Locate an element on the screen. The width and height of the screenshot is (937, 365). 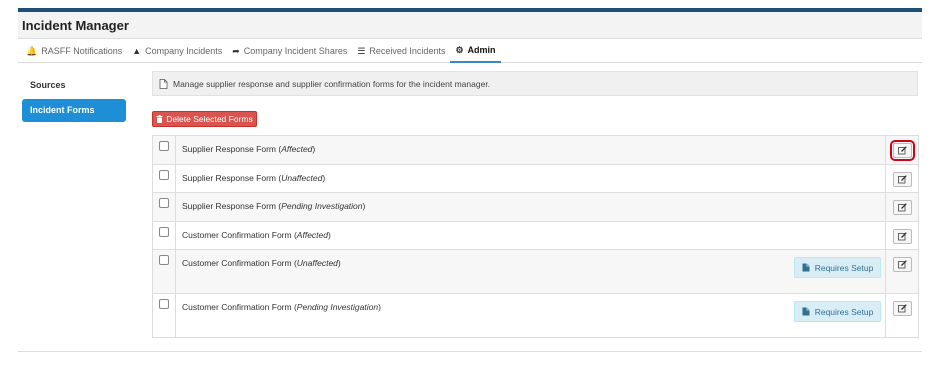
tab-company-incident-shares: ➦ Company Incident Shares is located at coordinates (289, 51).